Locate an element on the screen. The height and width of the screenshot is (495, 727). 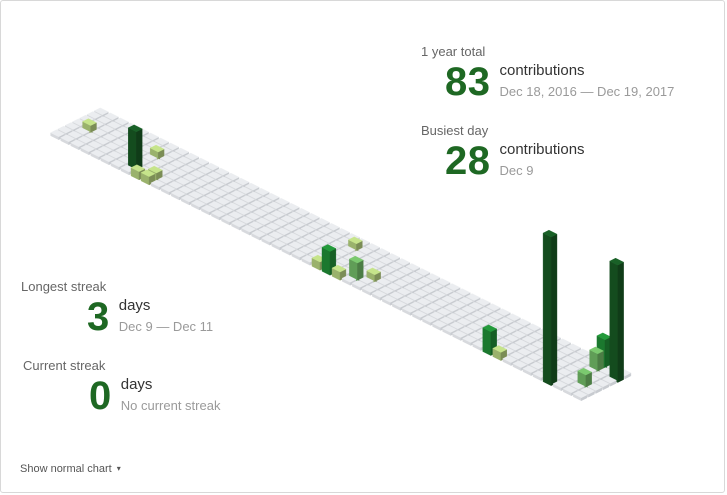
current-streak-stat: Current streak 0 days No current streak is located at coordinates (121, 387).